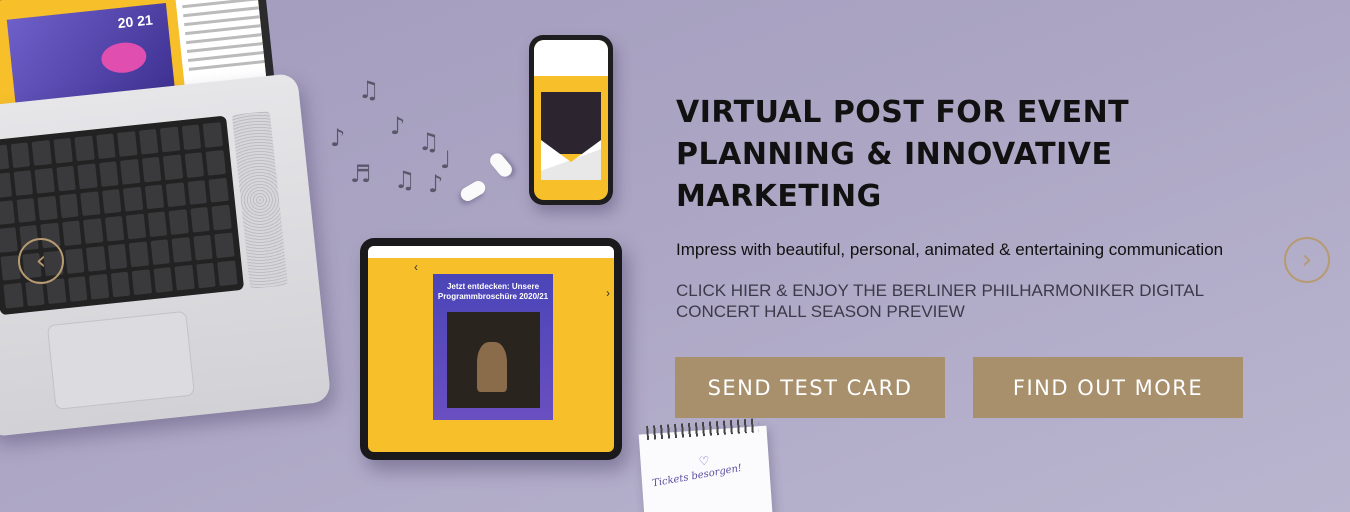  I want to click on music-note-icon: ♬, so click(361, 174).